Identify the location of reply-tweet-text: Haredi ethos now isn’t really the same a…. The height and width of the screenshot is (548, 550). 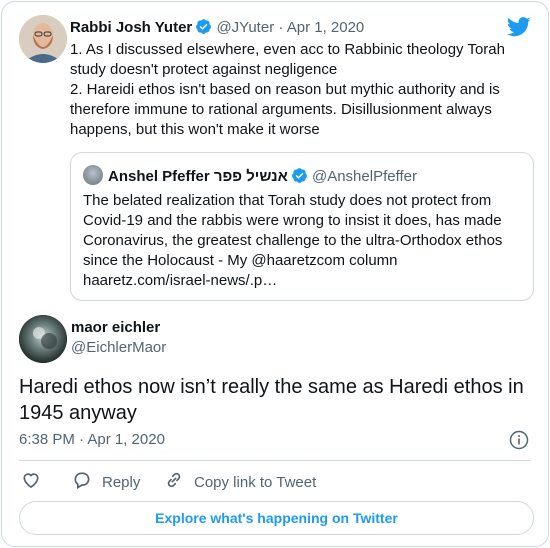
(271, 400).